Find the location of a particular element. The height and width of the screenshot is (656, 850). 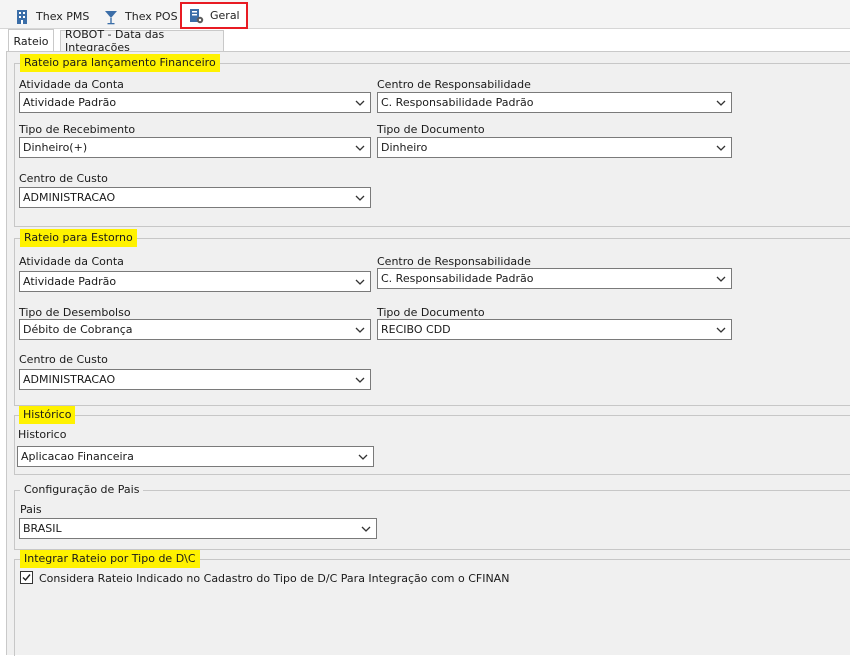

group-title: Configuração de Pais is located at coordinates (82, 490).